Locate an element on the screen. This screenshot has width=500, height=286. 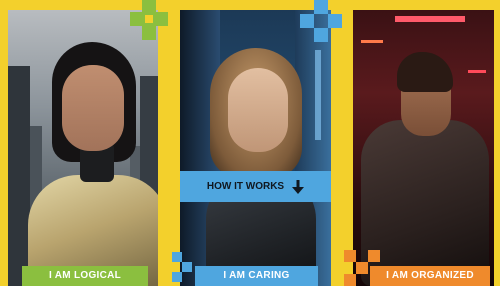
caption-logical: I AM LOGICAL is located at coordinates (85, 276).